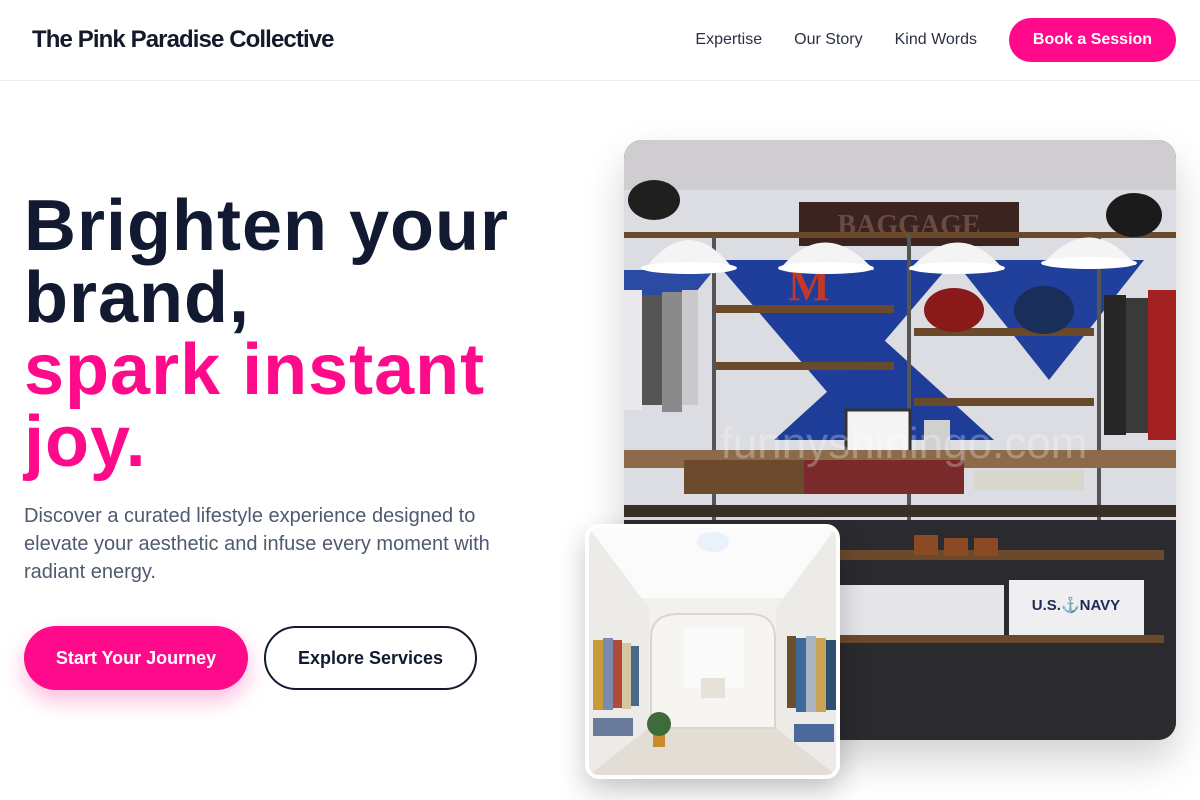 This screenshot has height=800, width=1200. Describe the element at coordinates (136, 658) in the screenshot. I see `start-journey-button: Start Your Journey` at that location.